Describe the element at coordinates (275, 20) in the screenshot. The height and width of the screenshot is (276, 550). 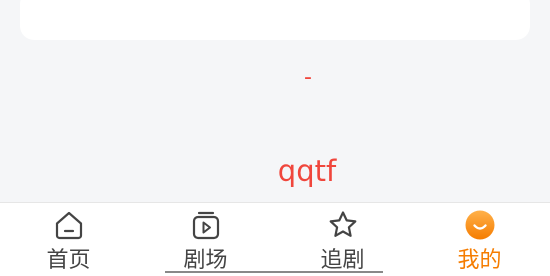
I see `top-card` at that location.